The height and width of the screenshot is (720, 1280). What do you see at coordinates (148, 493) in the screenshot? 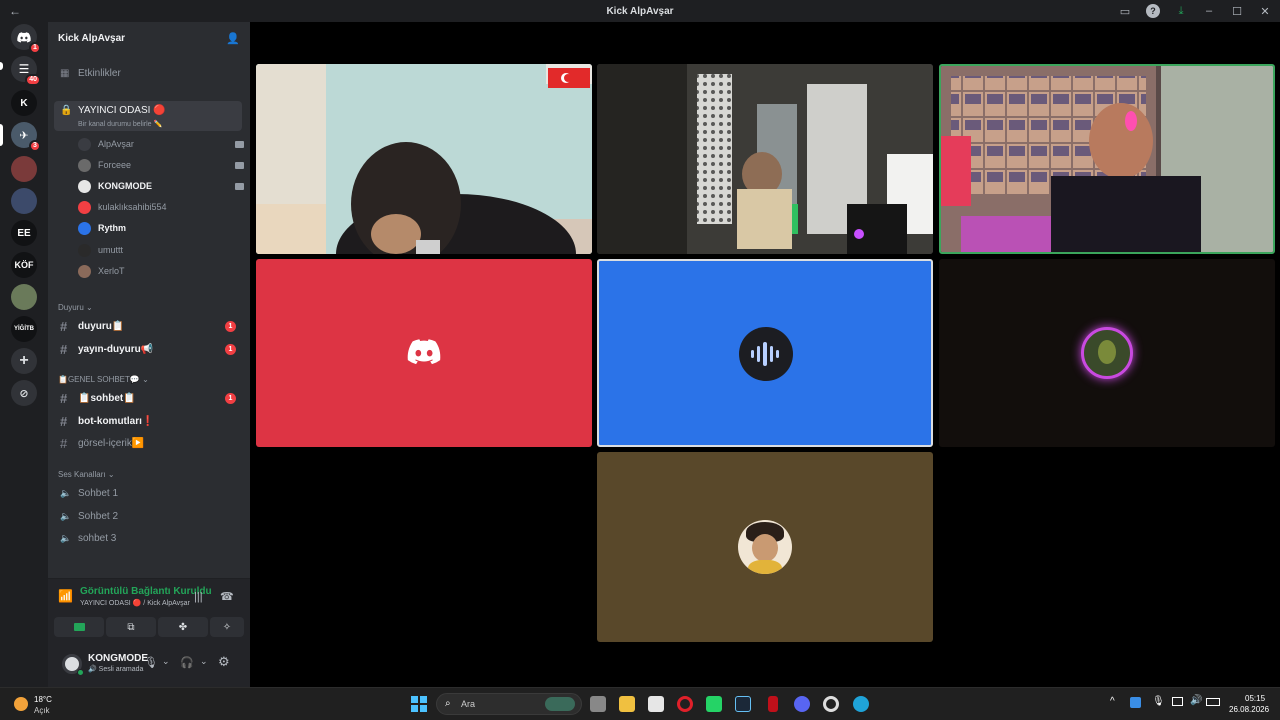
I see `voice-channel: 🔈 Sohbet 1` at bounding box center [148, 493].